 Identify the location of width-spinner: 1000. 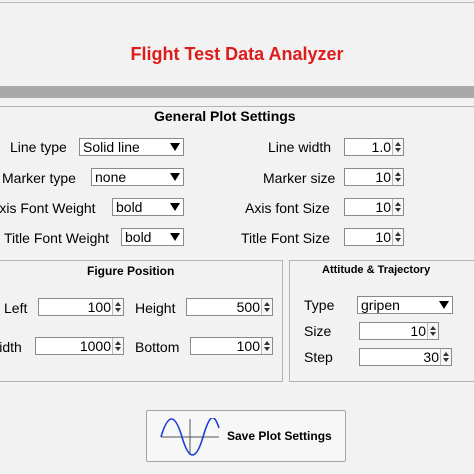
(79, 346).